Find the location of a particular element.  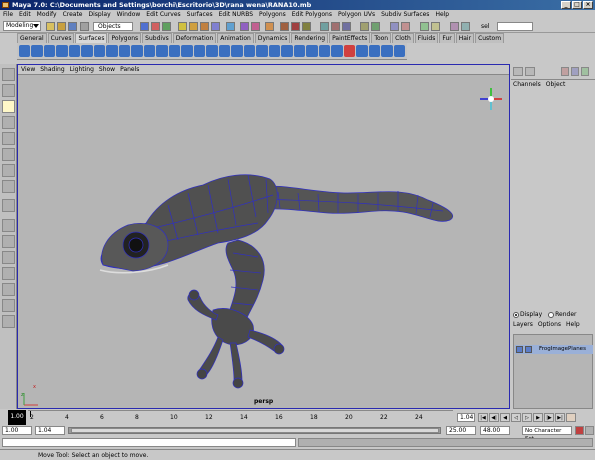

menu-layers-help: Help is located at coordinates (573, 325).